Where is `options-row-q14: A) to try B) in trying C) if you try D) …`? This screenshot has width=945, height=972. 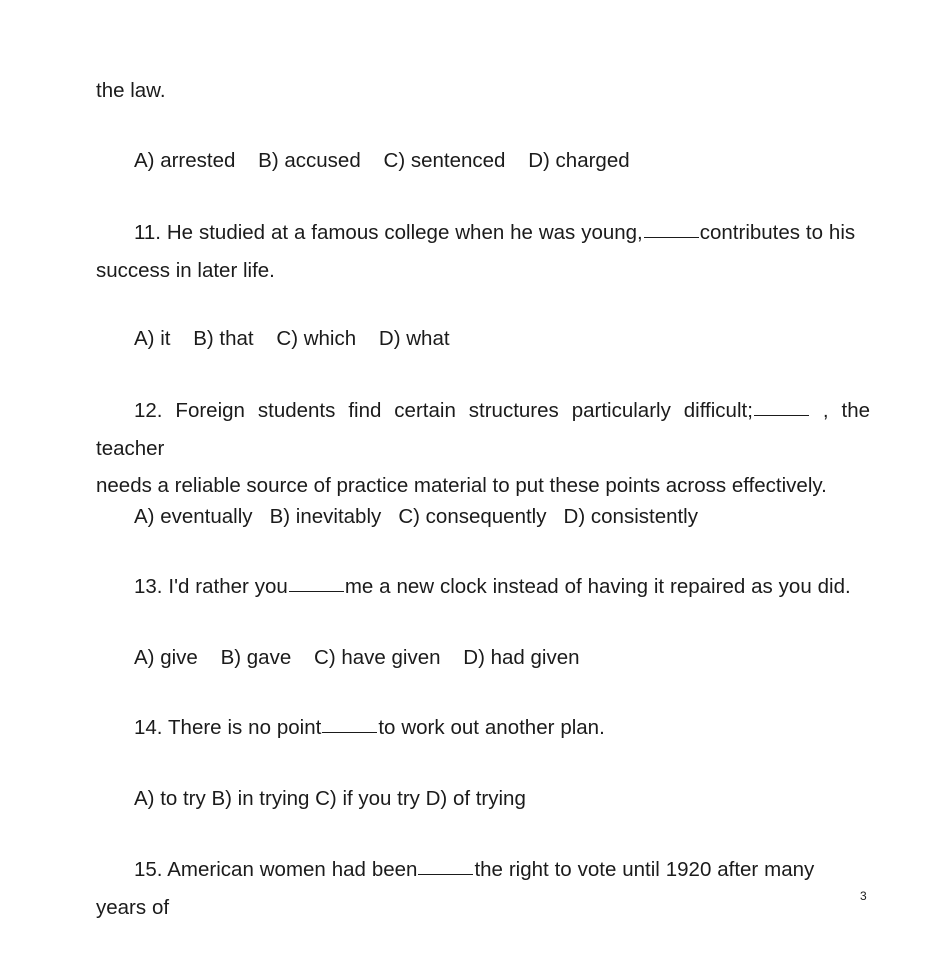
options-row-q14: A) to try B) in trying C) if you try D) … is located at coordinates (483, 799).